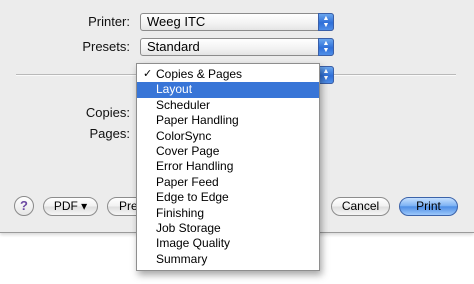 Image resolution: width=474 pixels, height=284 pixels. What do you see at coordinates (109, 133) in the screenshot?
I see `pages-label: Pages:` at bounding box center [109, 133].